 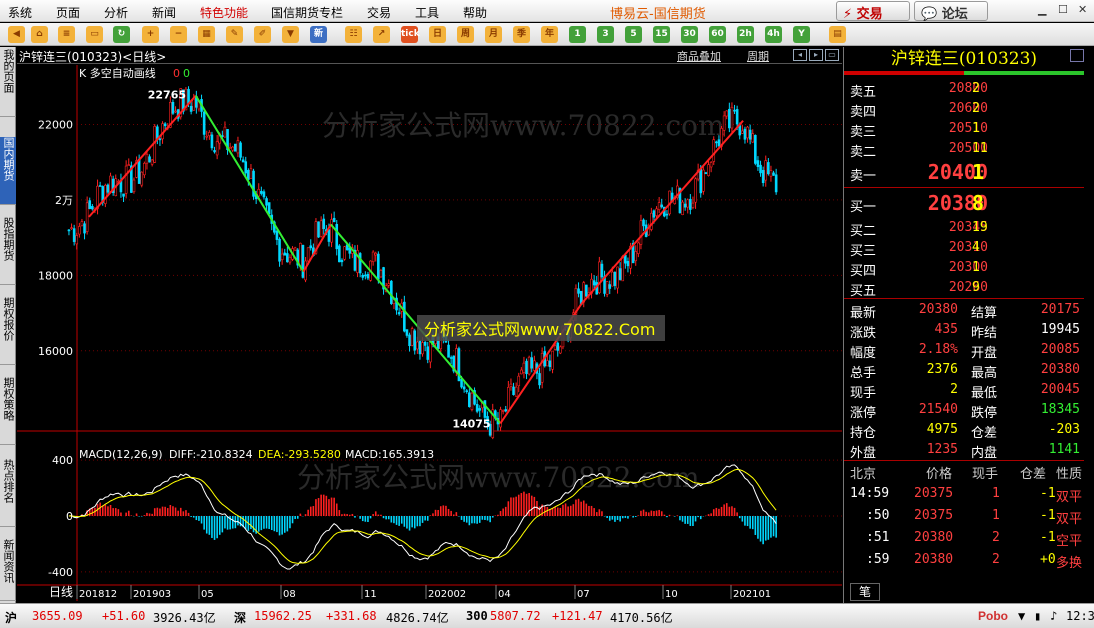 I want to click on trade-button: ⚡ 交易, so click(x=873, y=11).